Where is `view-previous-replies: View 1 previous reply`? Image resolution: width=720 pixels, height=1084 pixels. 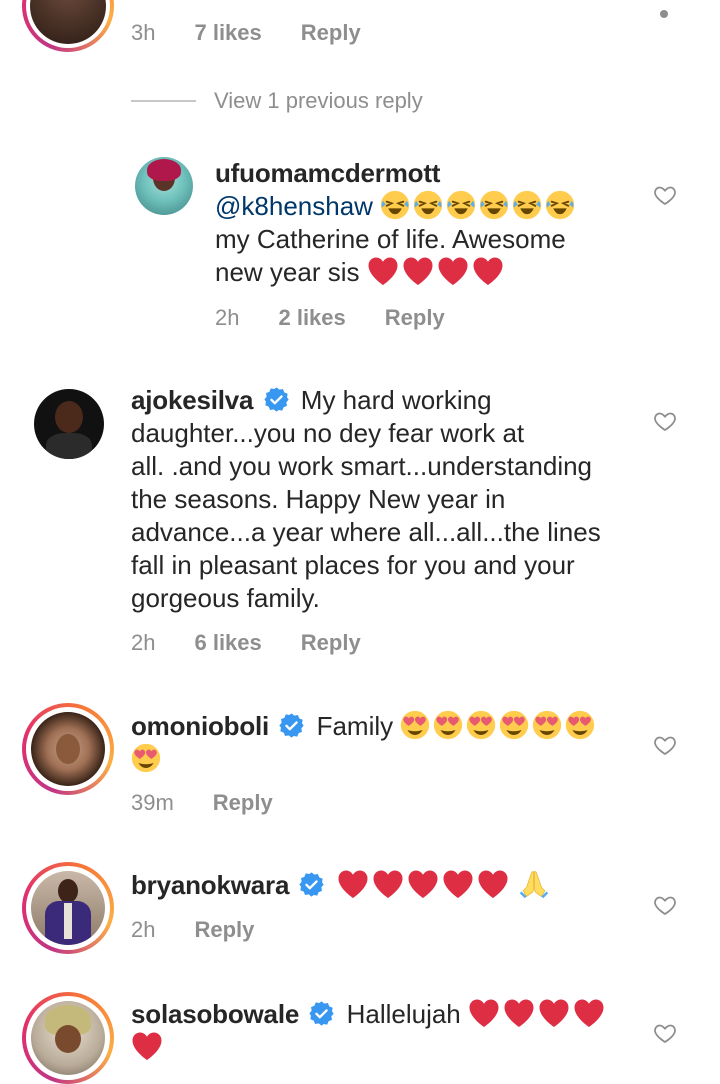 view-previous-replies: View 1 previous reply is located at coordinates (331, 103).